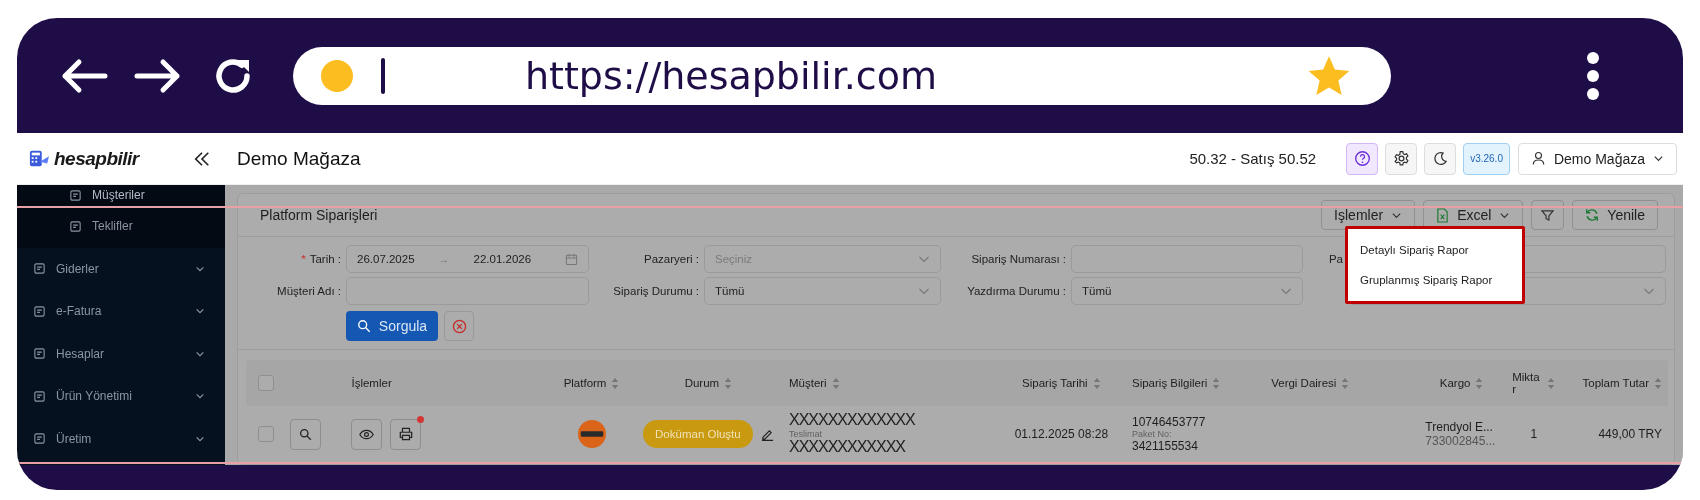  What do you see at coordinates (1152, 434) in the screenshot?
I see `package-label: Paket No:` at bounding box center [1152, 434].